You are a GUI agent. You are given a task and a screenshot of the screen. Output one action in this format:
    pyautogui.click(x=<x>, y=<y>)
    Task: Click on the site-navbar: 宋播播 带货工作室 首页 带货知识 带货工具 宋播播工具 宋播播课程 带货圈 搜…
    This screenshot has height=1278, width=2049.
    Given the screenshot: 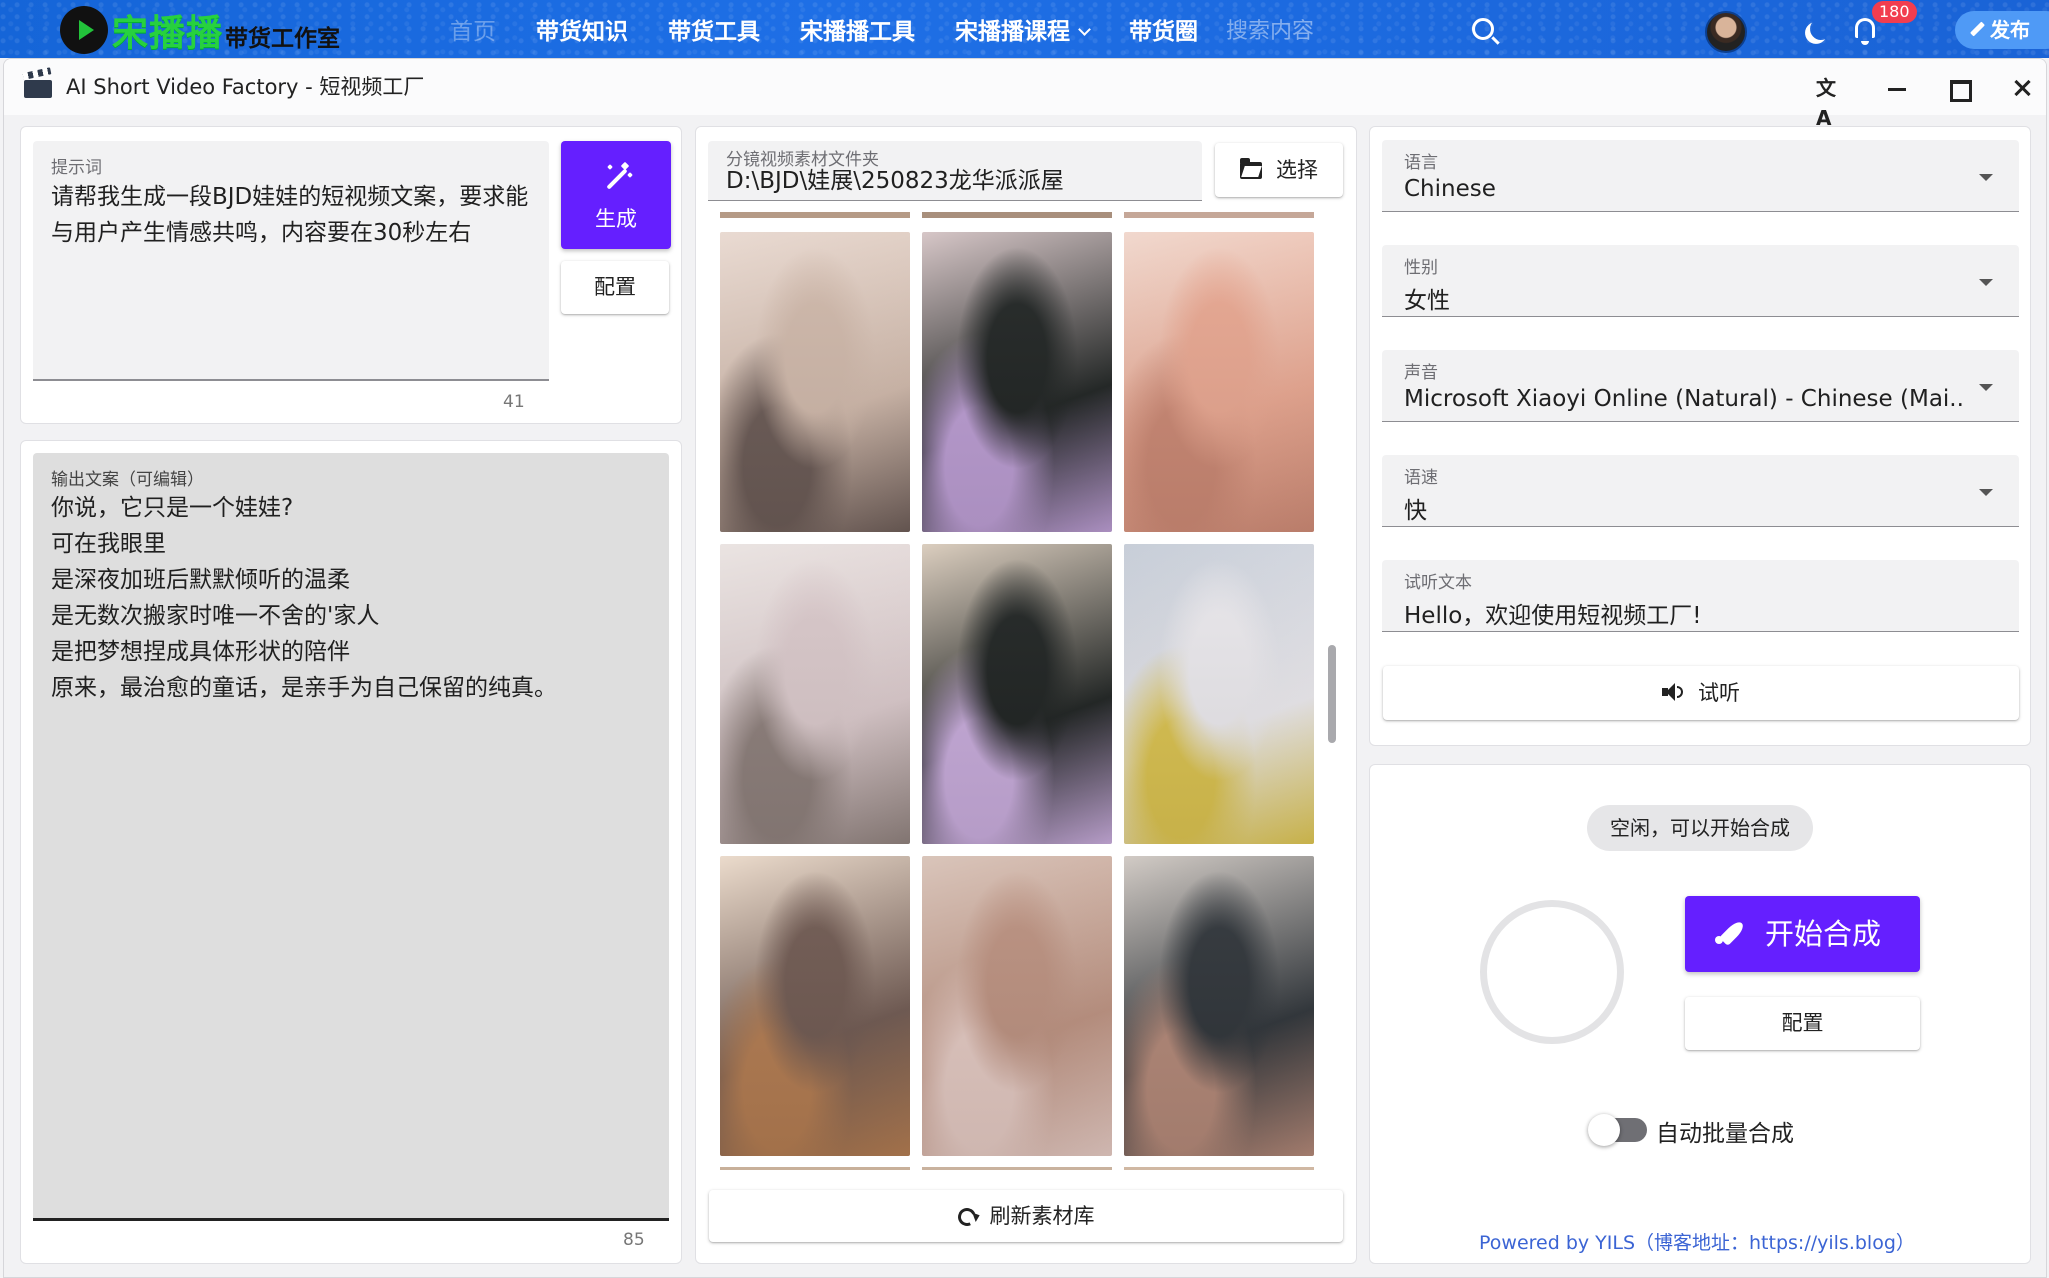 What is the action you would take?
    pyautogui.click(x=1024, y=29)
    